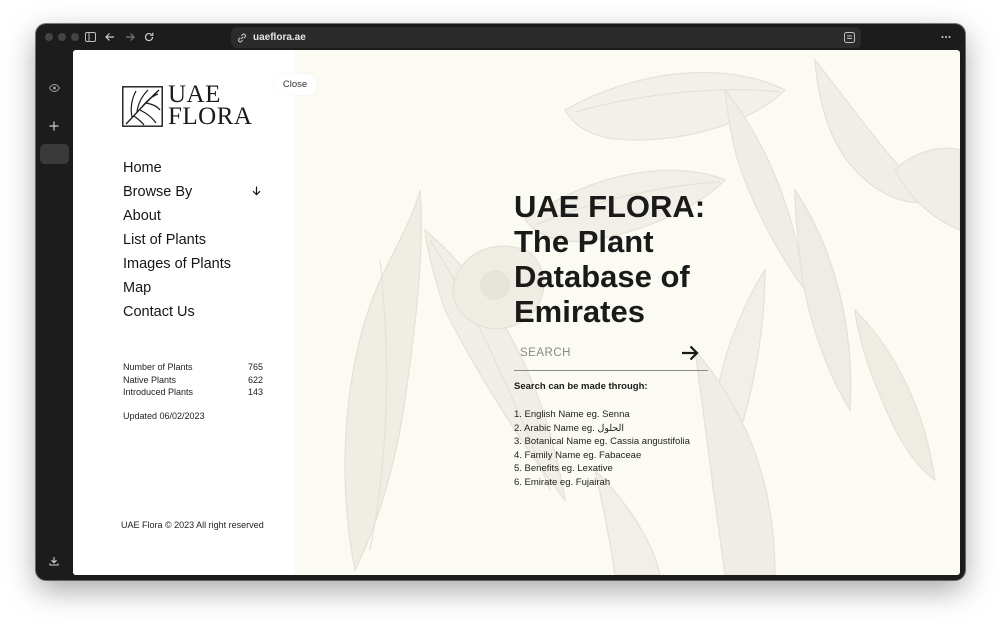 The height and width of the screenshot is (627, 1000). What do you see at coordinates (150, 379) in the screenshot?
I see `stat-label: Native Plants` at bounding box center [150, 379].